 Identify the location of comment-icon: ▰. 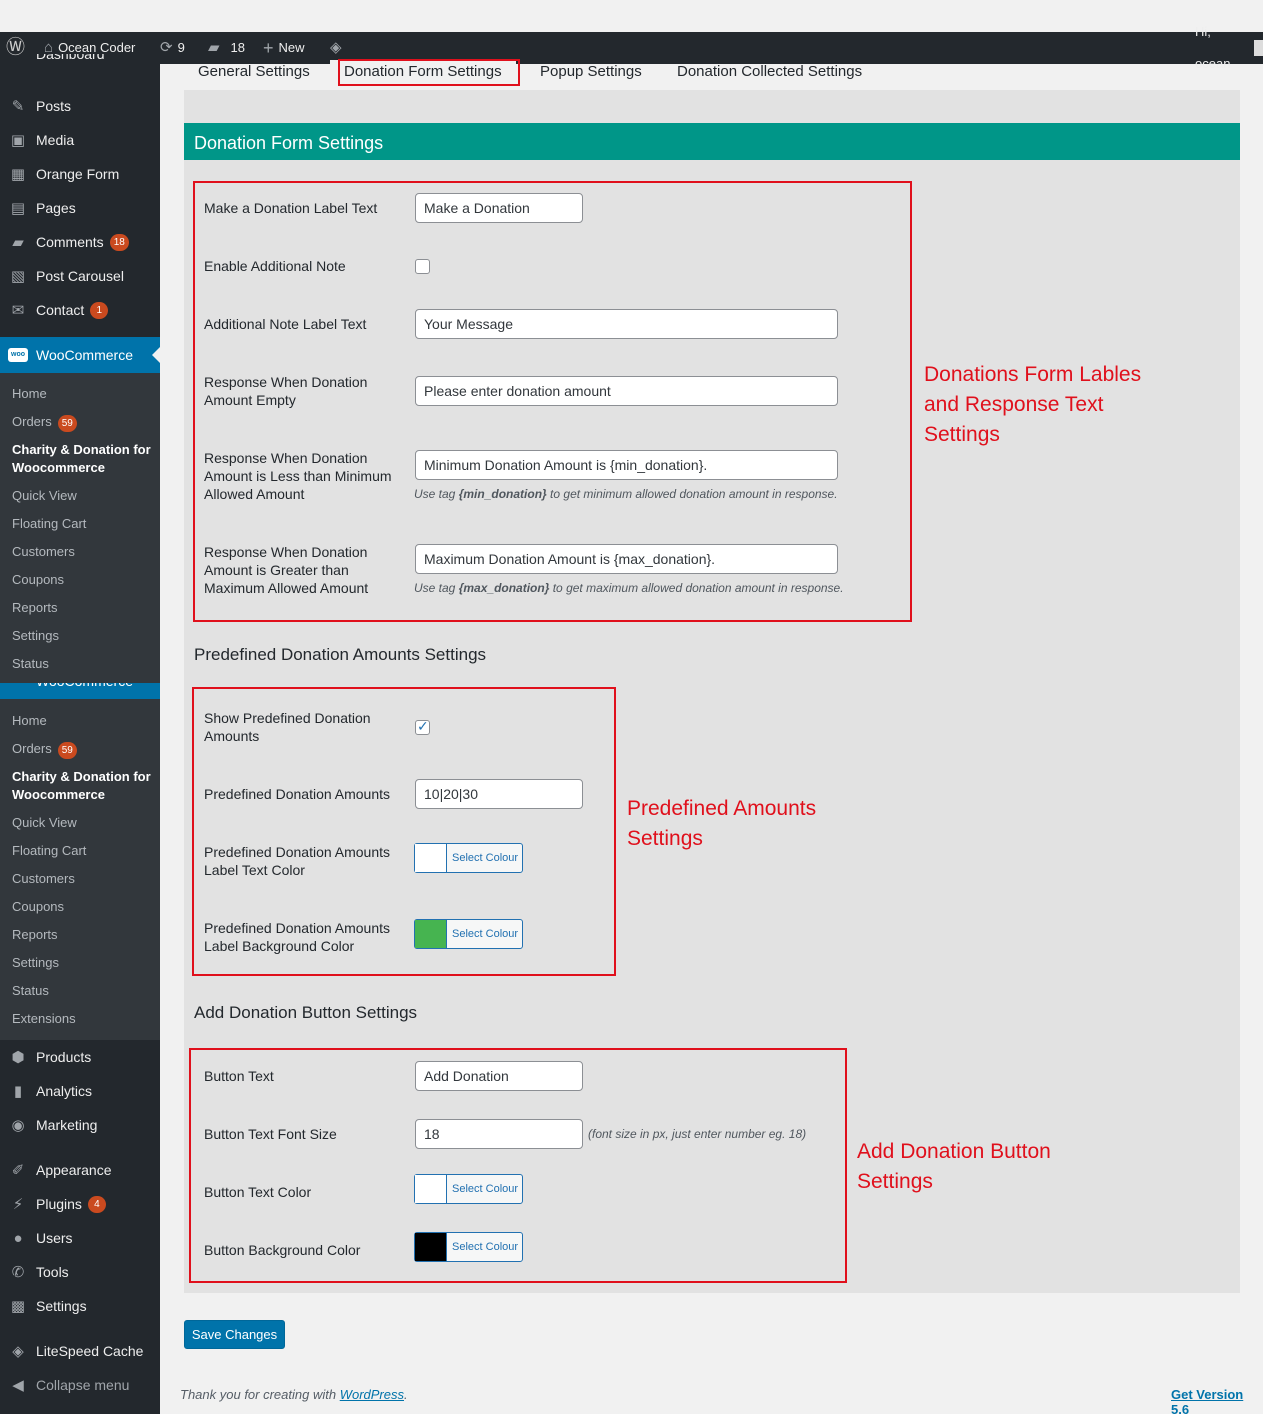
(18, 242).